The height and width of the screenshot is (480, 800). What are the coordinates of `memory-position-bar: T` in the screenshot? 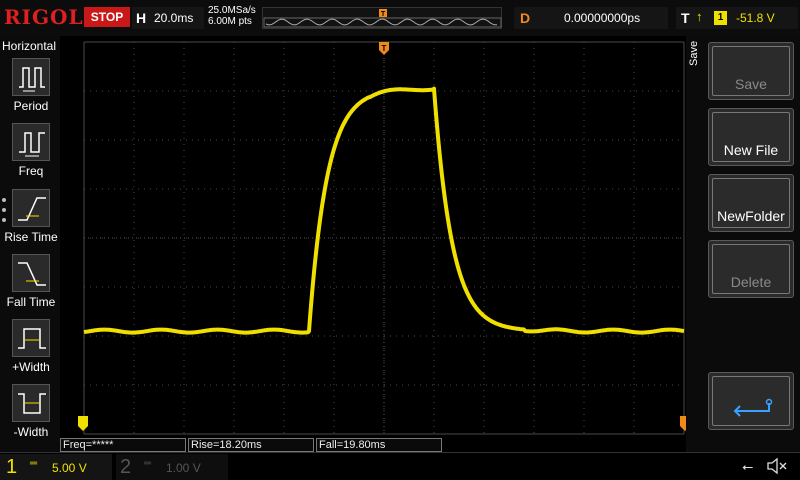 It's located at (382, 18).